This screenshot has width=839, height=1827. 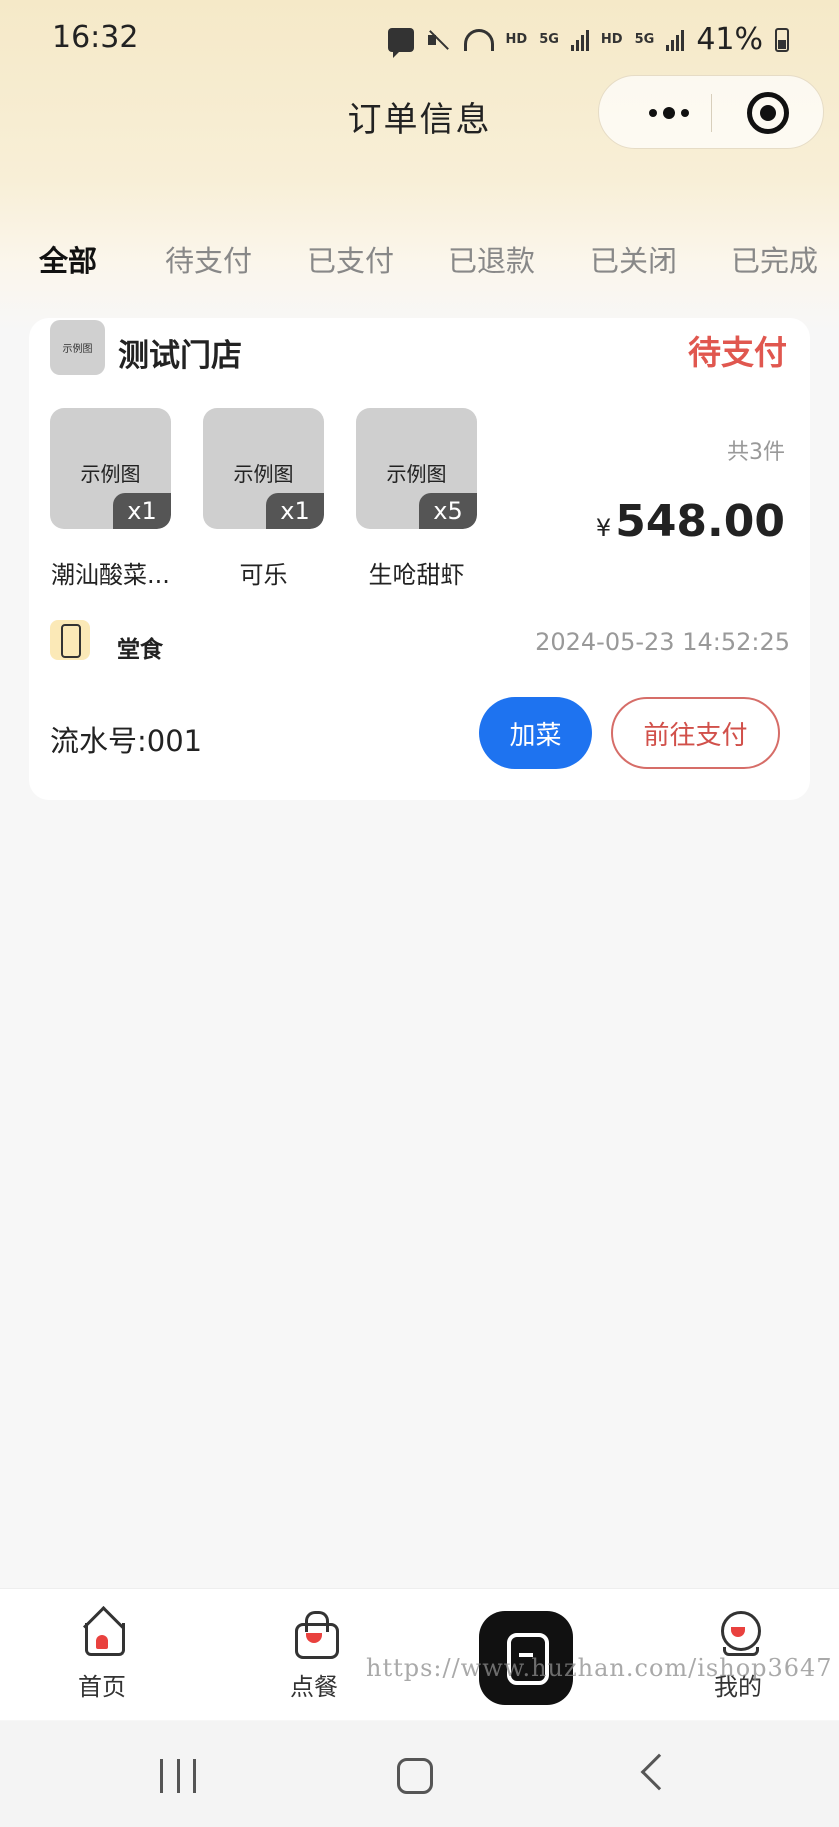 I want to click on bottom-tab-bar: 首页 点餐 我的, so click(x=419, y=1654).